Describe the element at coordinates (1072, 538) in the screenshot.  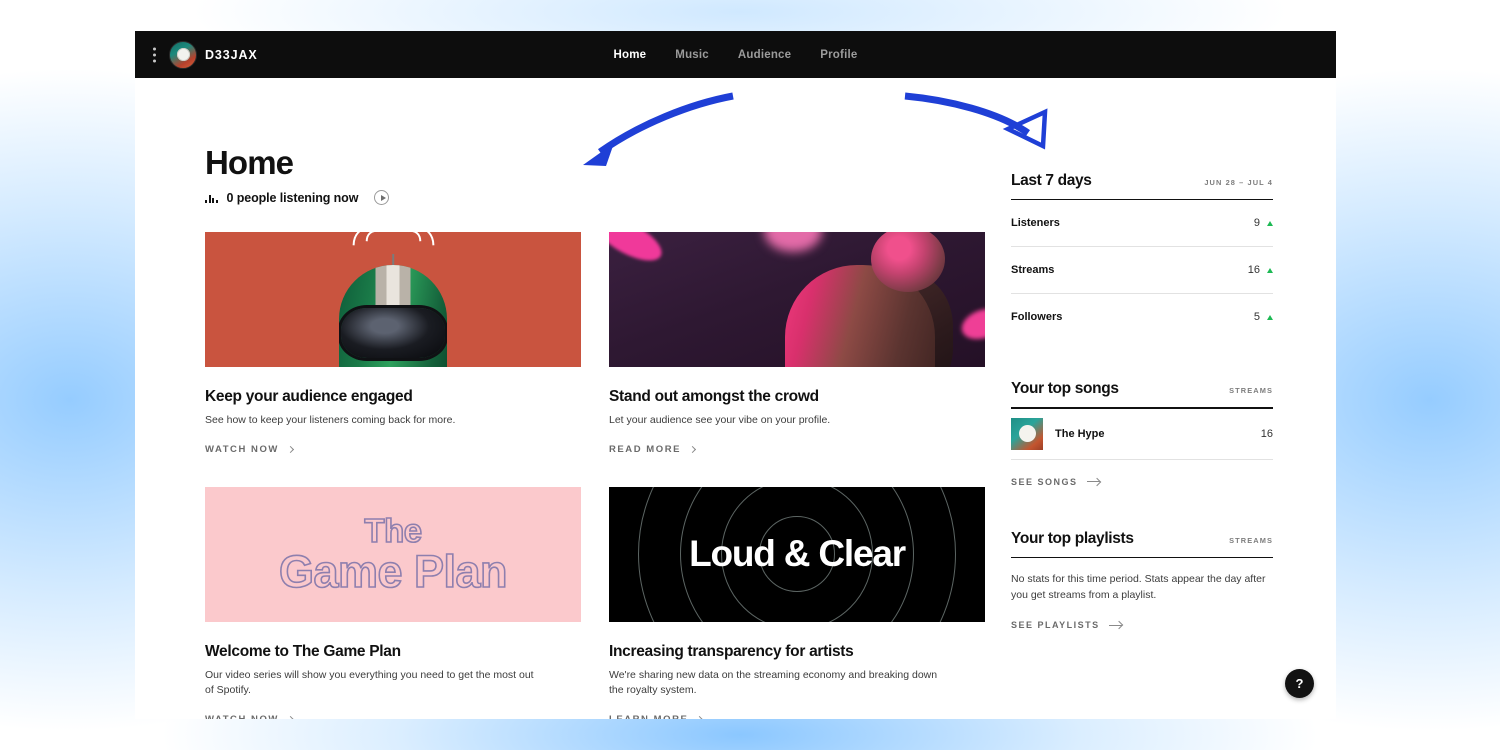
I see `top-playlists-title: Your top playlists` at that location.